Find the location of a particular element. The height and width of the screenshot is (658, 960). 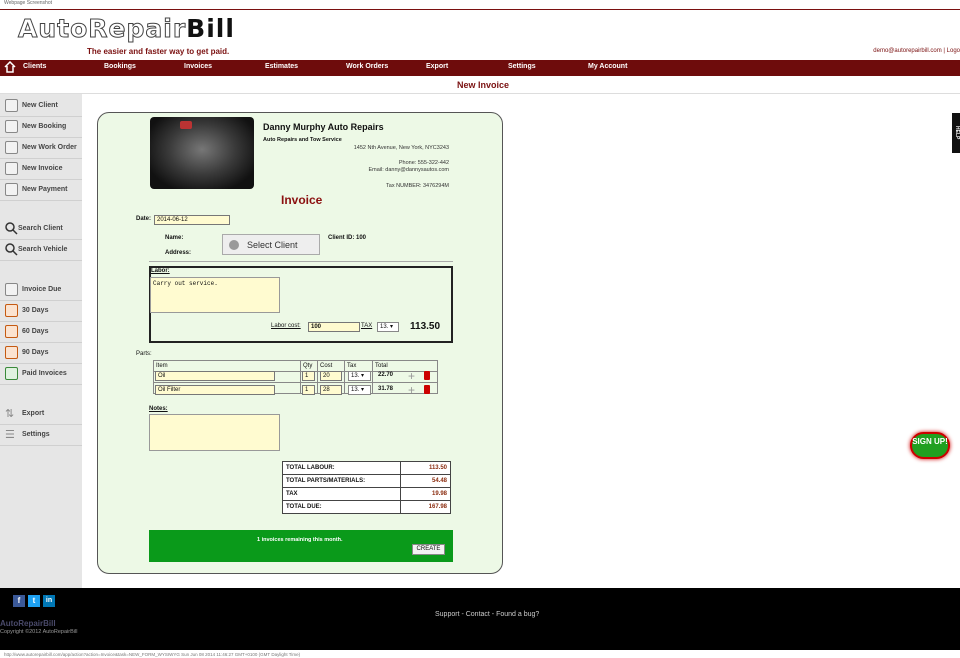

nav-settings: Settings is located at coordinates (522, 66).